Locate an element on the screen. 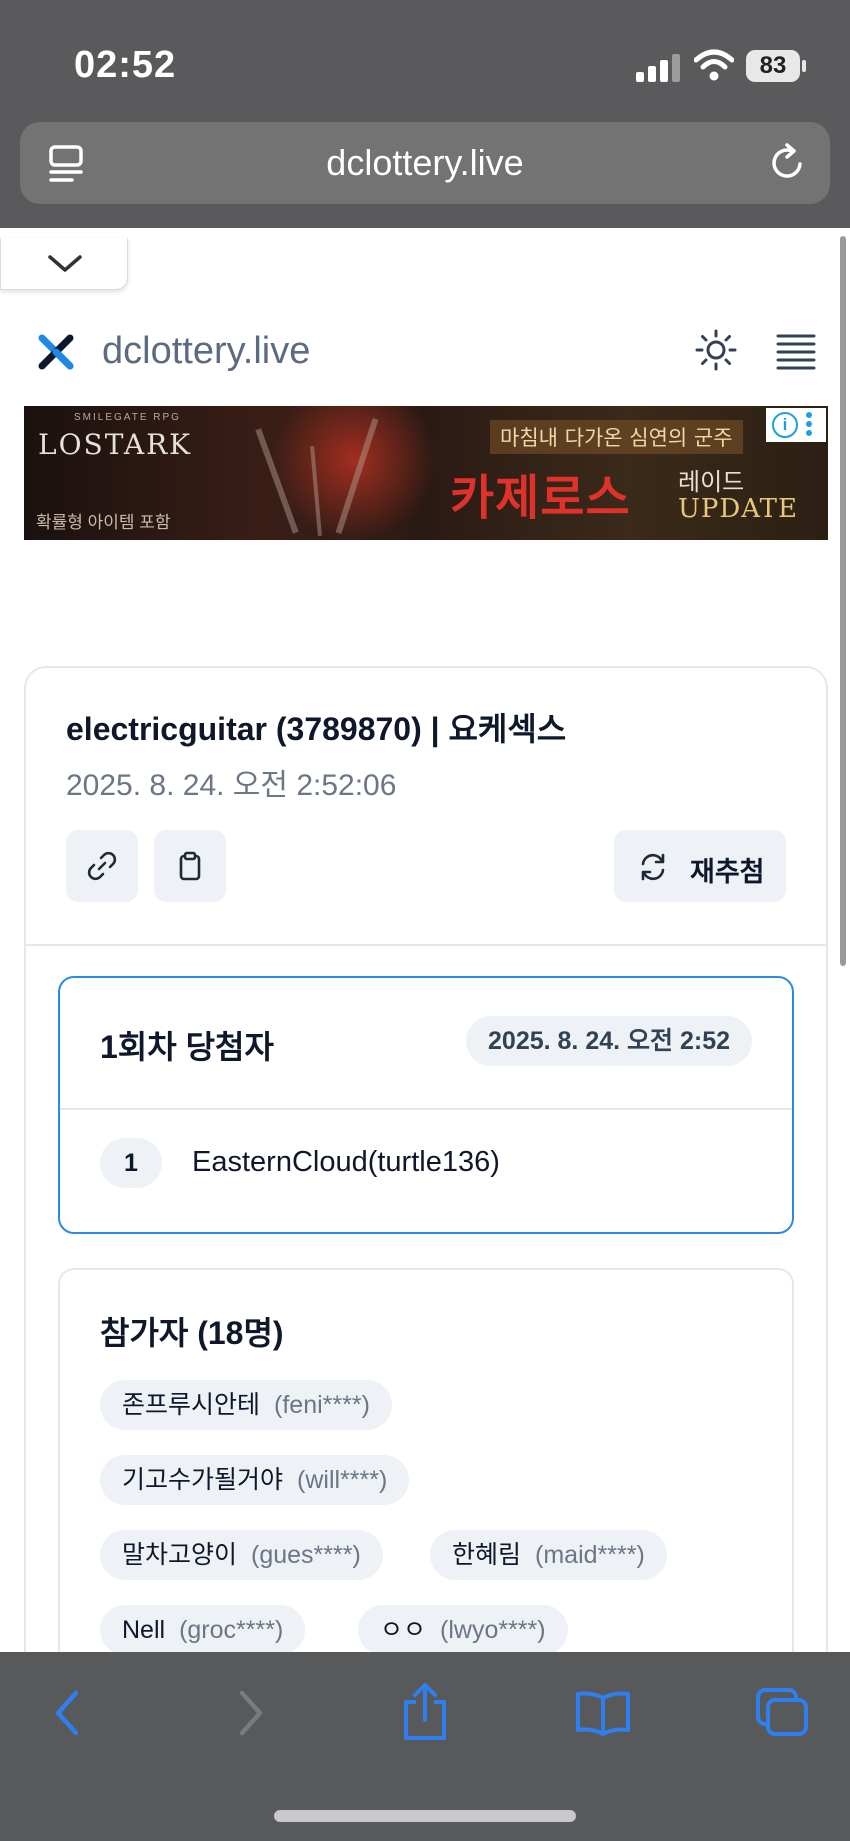  back-icon is located at coordinates (68, 1713).